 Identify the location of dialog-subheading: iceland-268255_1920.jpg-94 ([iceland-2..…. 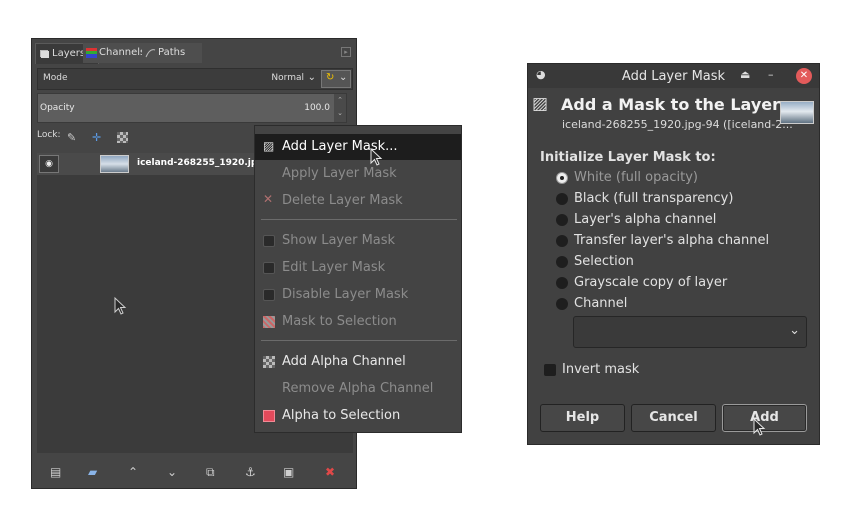
(677, 124).